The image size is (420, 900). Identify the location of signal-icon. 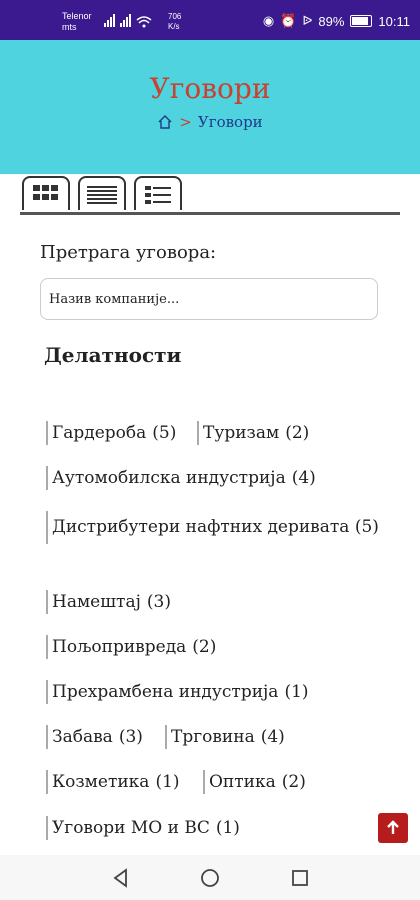
(128, 21).